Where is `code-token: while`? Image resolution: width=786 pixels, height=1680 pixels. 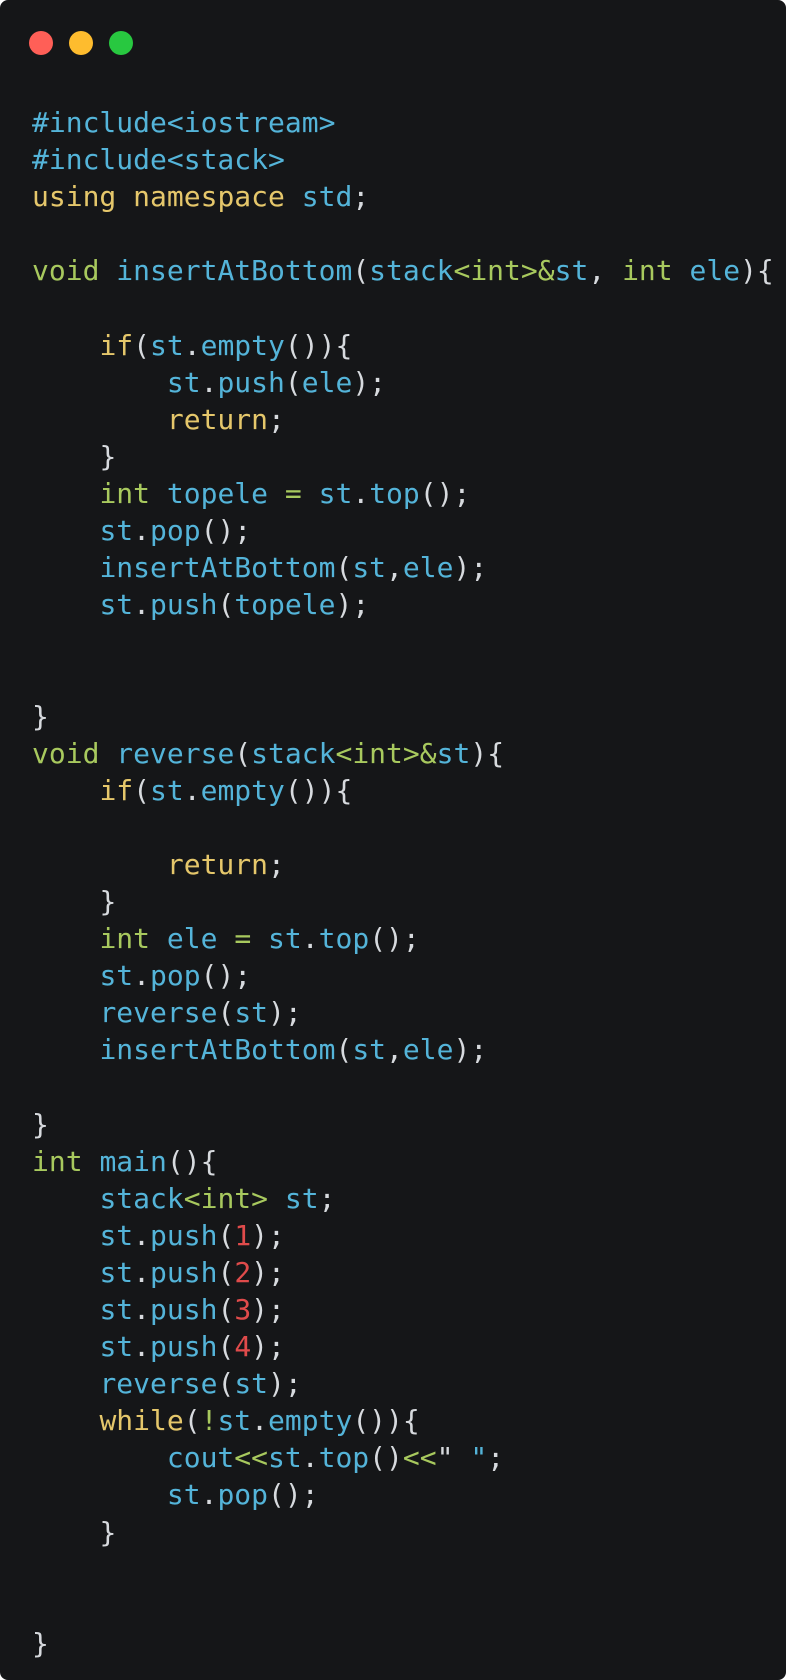 code-token: while is located at coordinates (141, 1421).